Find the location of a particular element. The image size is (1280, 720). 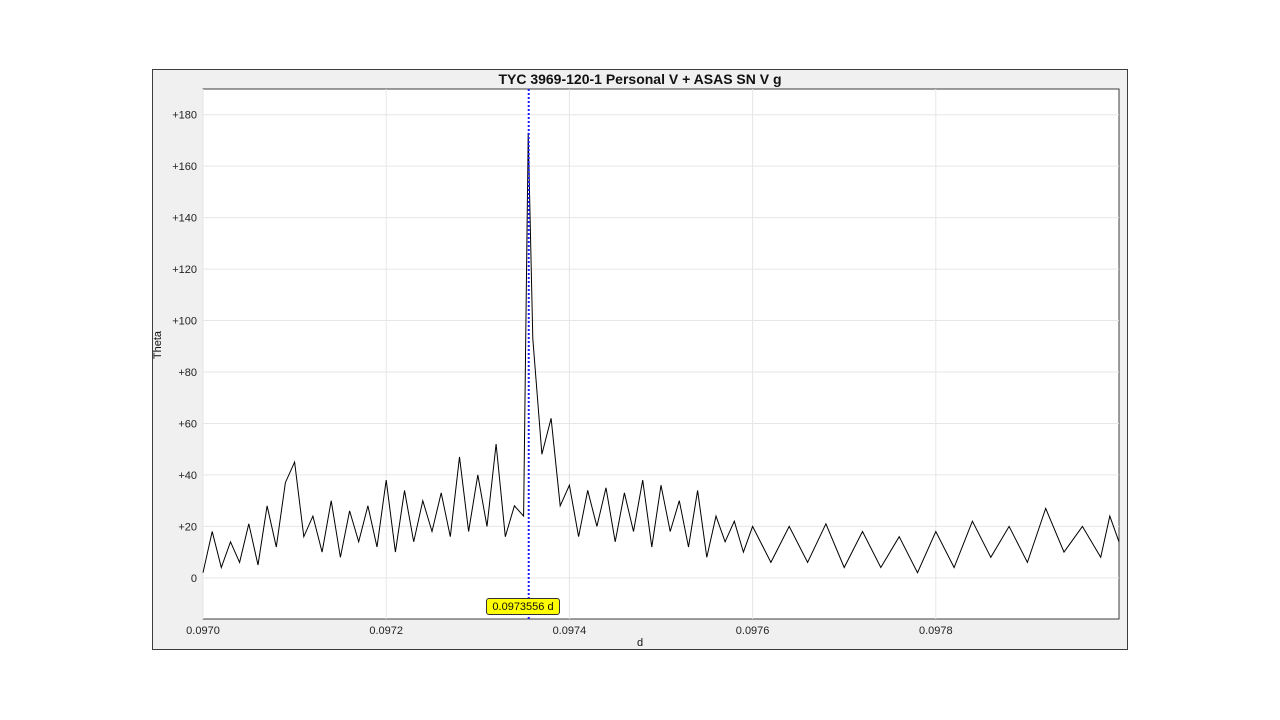

y-axis-label: Theta is located at coordinates (158, 345).